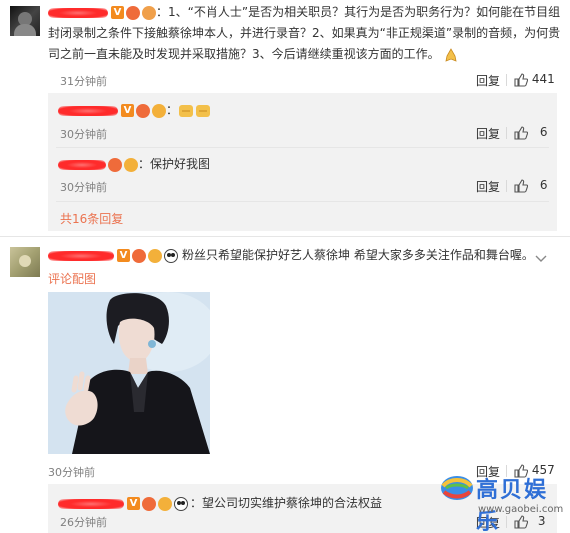  I want to click on like-button: 441, so click(534, 79).